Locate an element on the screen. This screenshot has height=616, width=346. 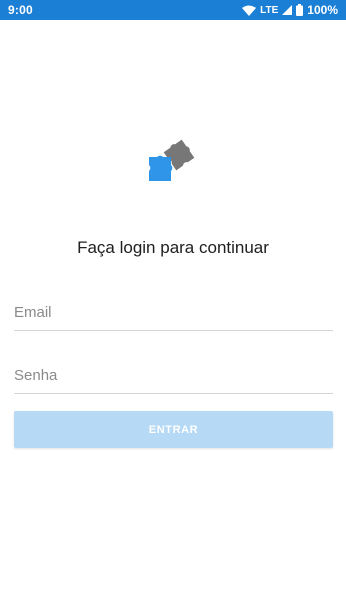
status-indicators: LTE 100% is located at coordinates (290, 10).